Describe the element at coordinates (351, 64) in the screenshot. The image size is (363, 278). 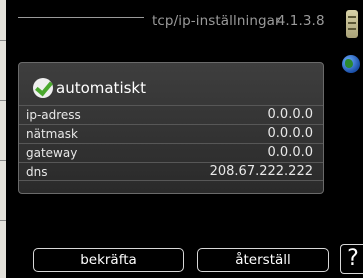
I see `globe-icon` at that location.